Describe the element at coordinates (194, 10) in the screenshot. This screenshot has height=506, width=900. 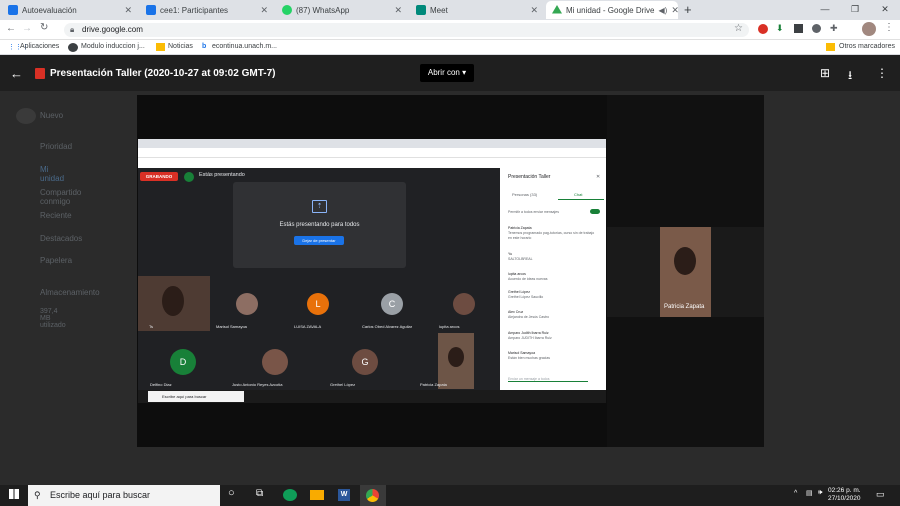
I see `tab-label: cee1: Participantes` at that location.